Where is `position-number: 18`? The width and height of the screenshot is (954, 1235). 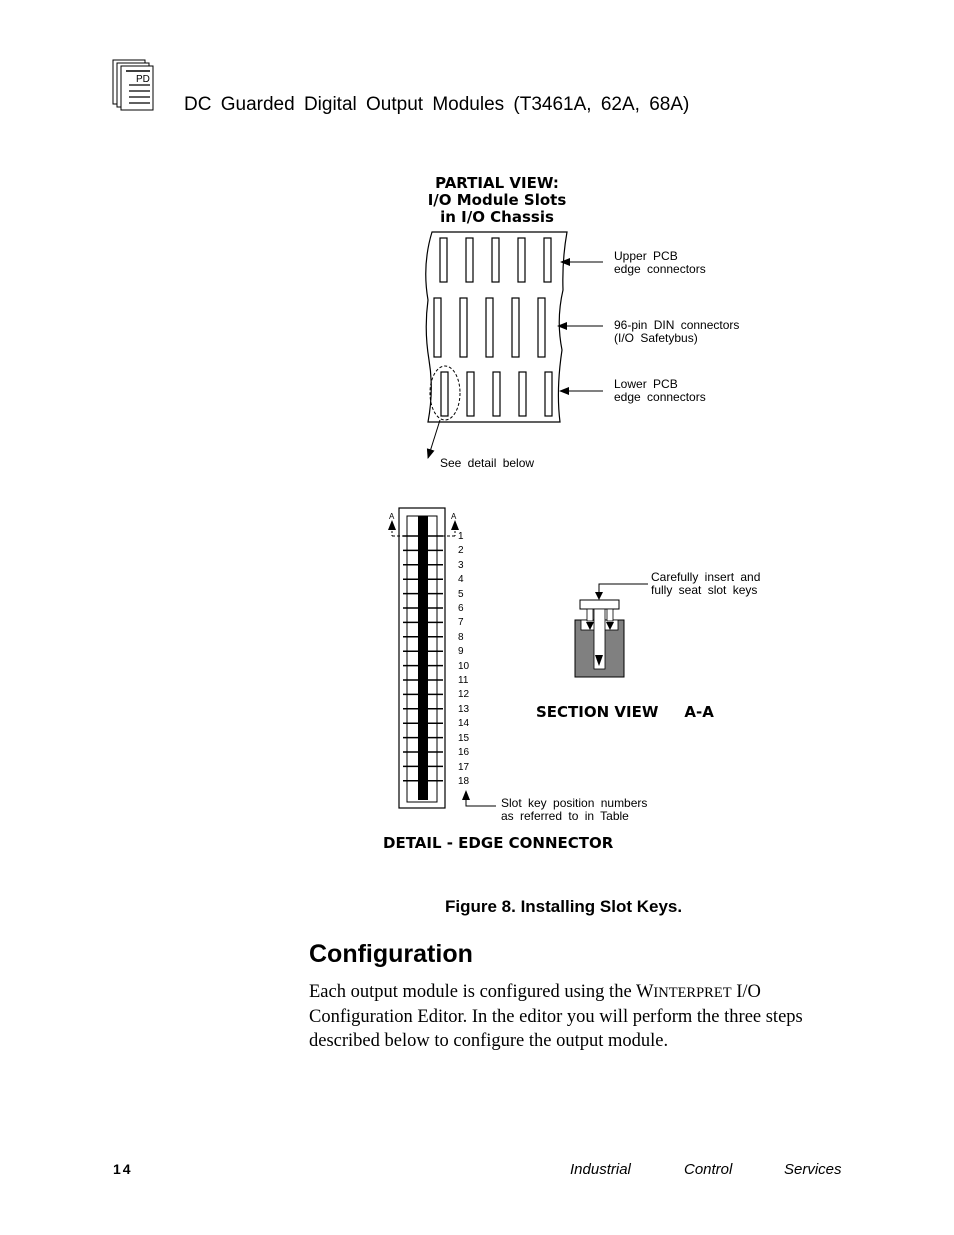 position-number: 18 is located at coordinates (464, 781).